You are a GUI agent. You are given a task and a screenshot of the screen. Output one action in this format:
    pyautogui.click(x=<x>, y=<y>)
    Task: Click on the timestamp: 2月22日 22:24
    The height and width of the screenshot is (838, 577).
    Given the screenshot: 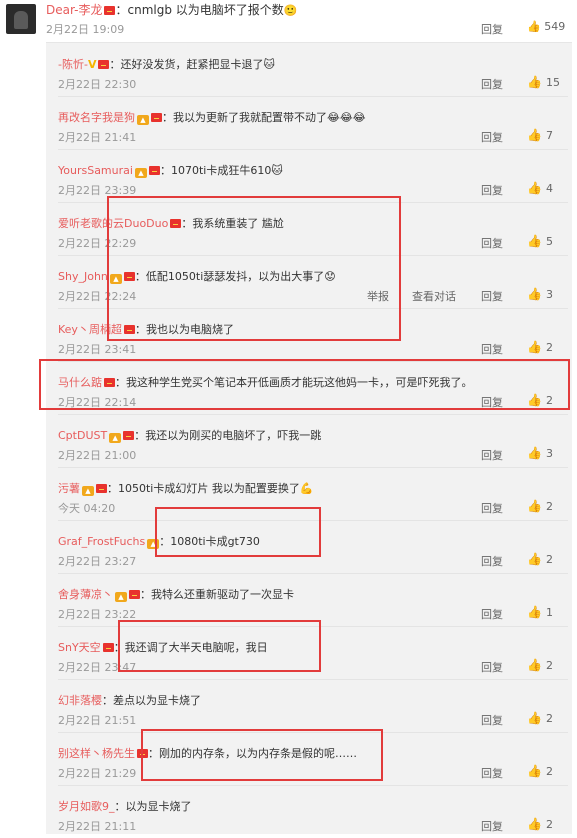 What is the action you would take?
    pyautogui.click(x=97, y=296)
    